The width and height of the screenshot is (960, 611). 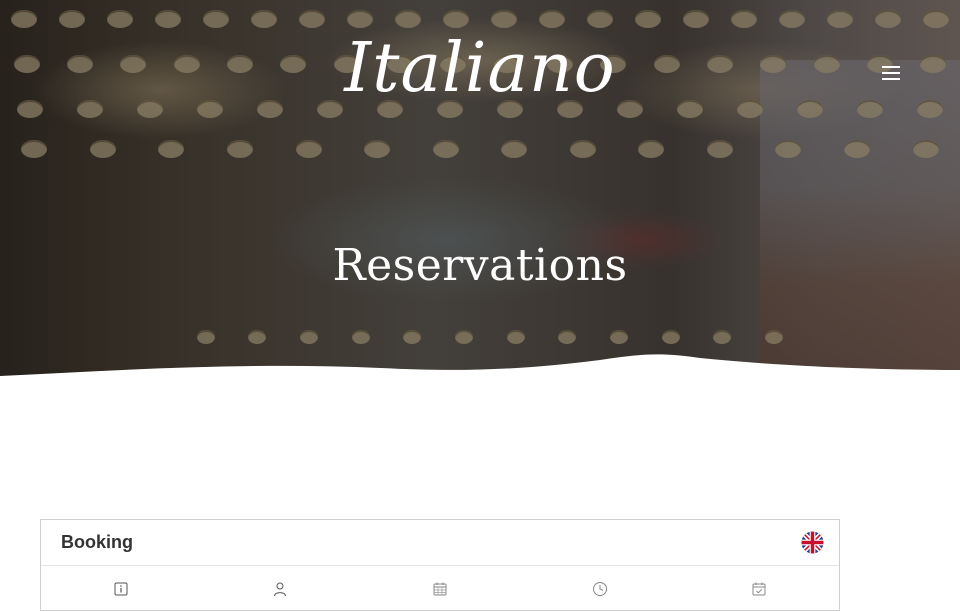 What do you see at coordinates (480, 69) in the screenshot?
I see `site-logo: Italiano` at bounding box center [480, 69].